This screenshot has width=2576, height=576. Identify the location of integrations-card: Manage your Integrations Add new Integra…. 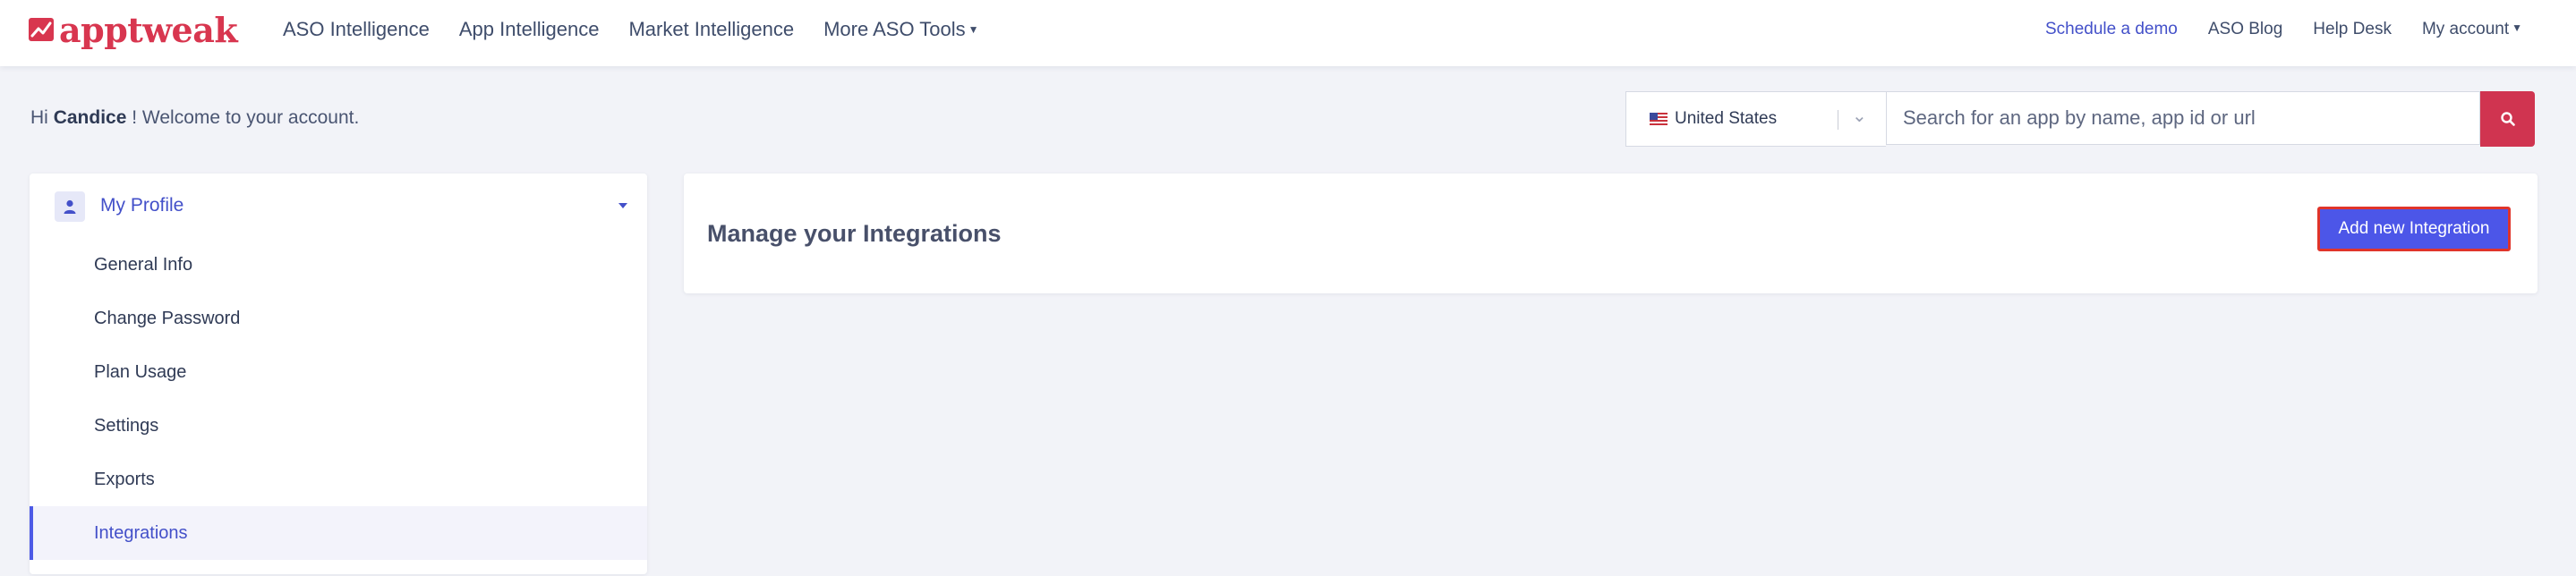
(1611, 233).